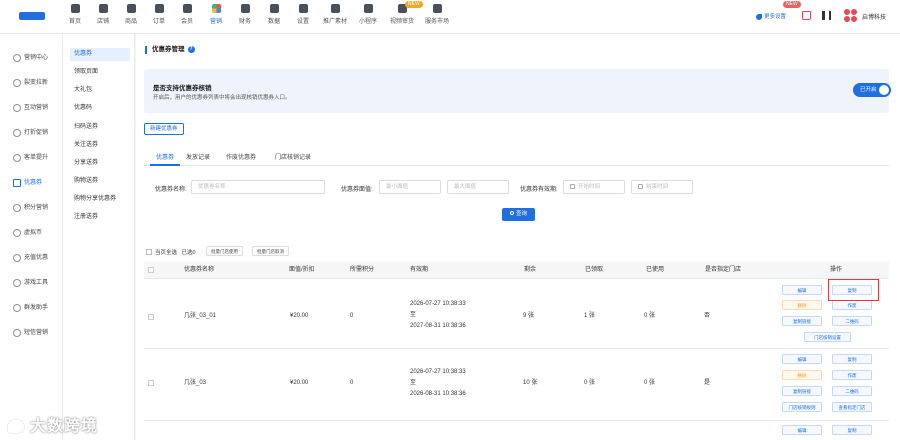  Describe the element at coordinates (165, 158) in the screenshot. I see `tab-coupons: 优惠券` at that location.